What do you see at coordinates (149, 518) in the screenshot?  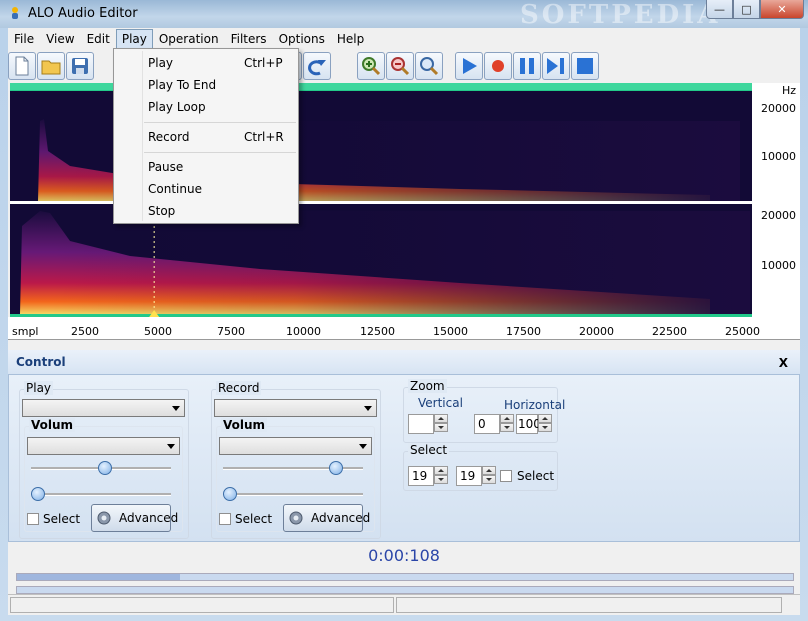 I see `play-advanced-label: Advanced` at bounding box center [149, 518].